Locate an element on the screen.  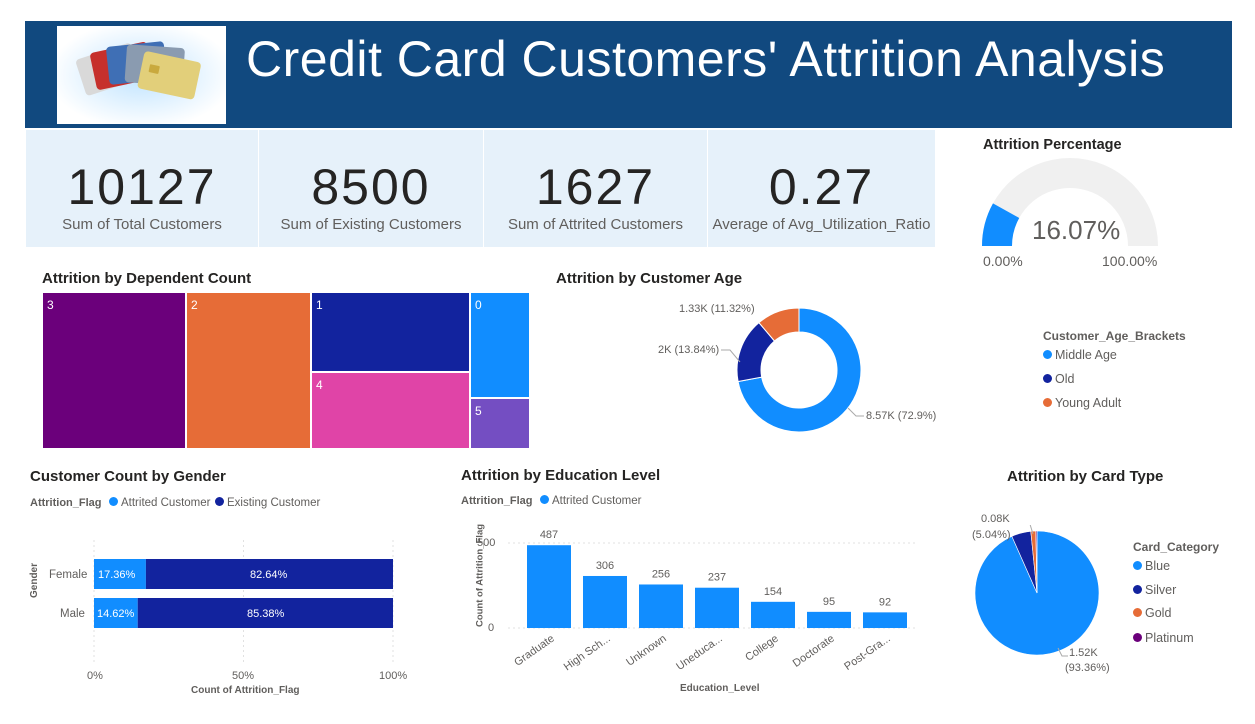
legend-item-old: Old is located at coordinates (1058, 379).